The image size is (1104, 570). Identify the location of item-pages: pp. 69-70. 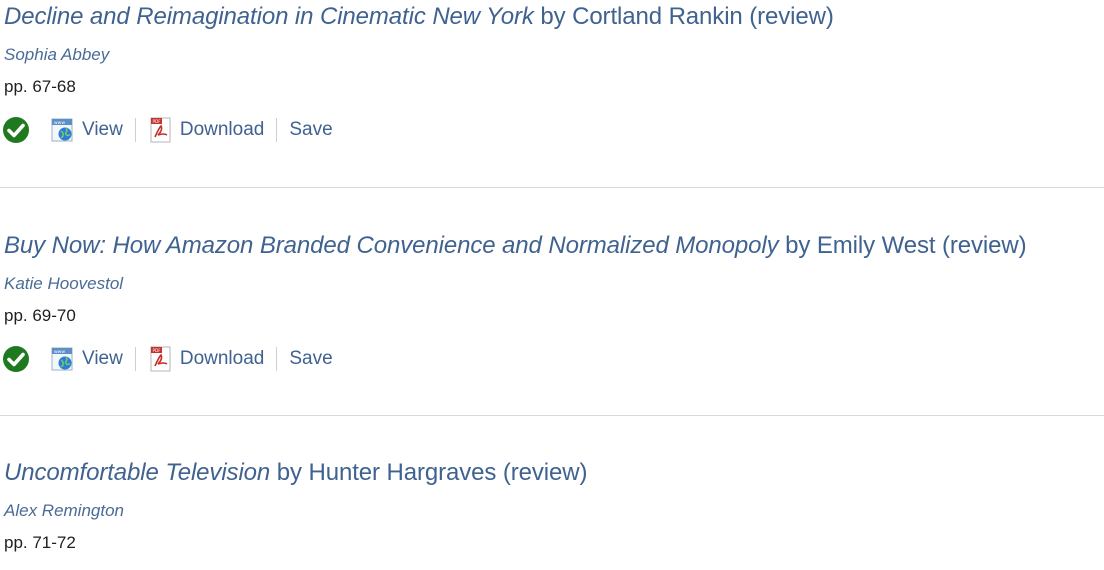
(40, 315).